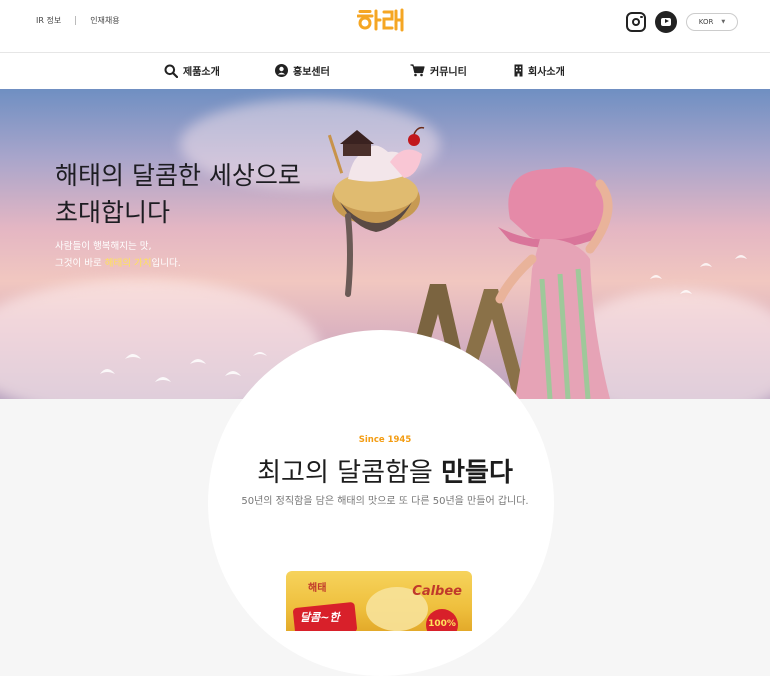 The width and height of the screenshot is (770, 676). I want to click on nav-item-community: 커뮤니티, so click(438, 70).